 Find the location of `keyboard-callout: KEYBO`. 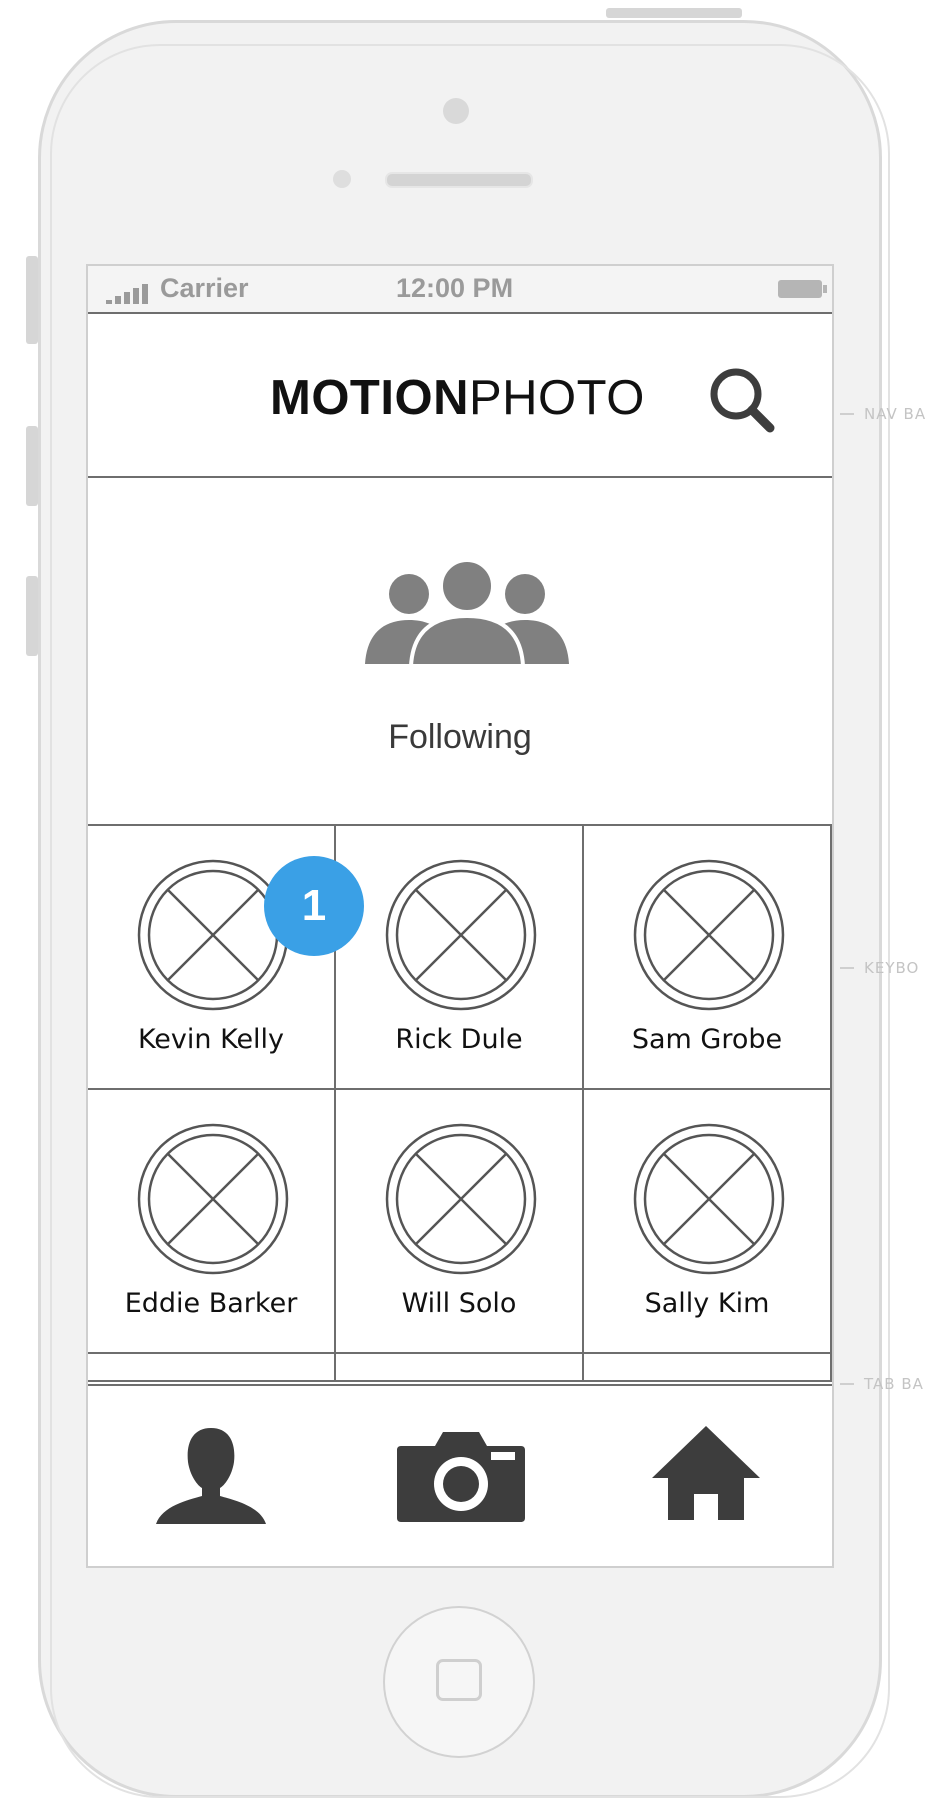

keyboard-callout: KEYBO is located at coordinates (892, 968).